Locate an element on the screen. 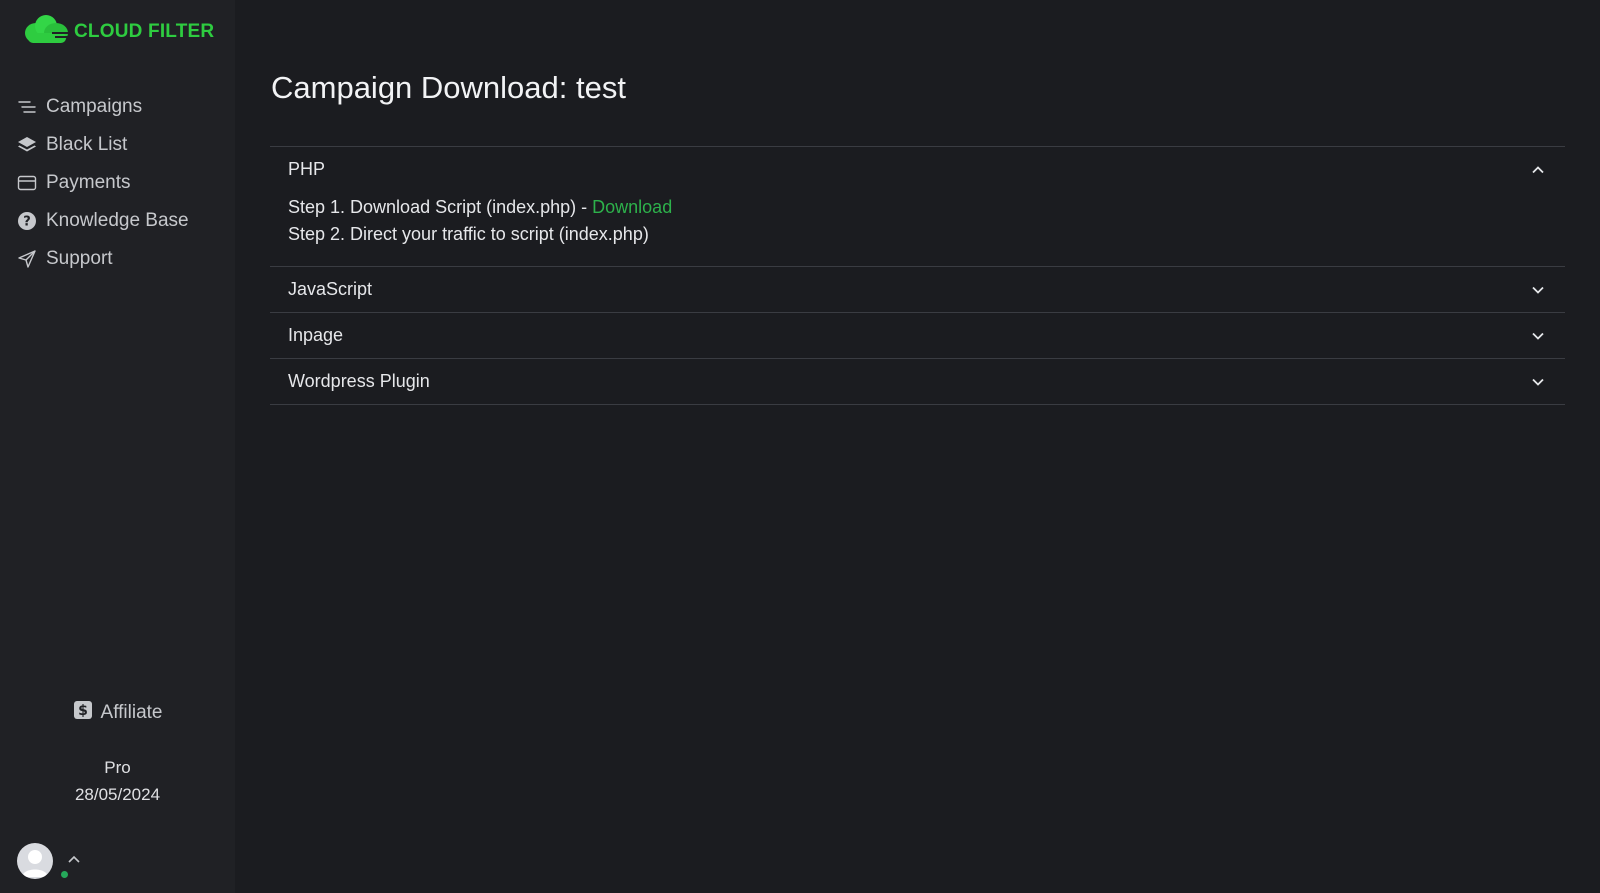  sidebar-item-label: Knowledge Base is located at coordinates (117, 220).